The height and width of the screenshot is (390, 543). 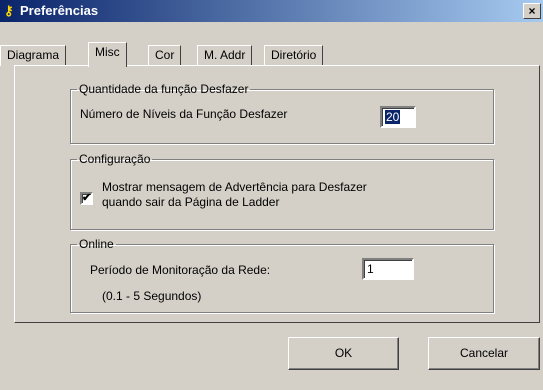 What do you see at coordinates (271, 11) in the screenshot?
I see `title-bar: ⚷ Preferências ×` at bounding box center [271, 11].